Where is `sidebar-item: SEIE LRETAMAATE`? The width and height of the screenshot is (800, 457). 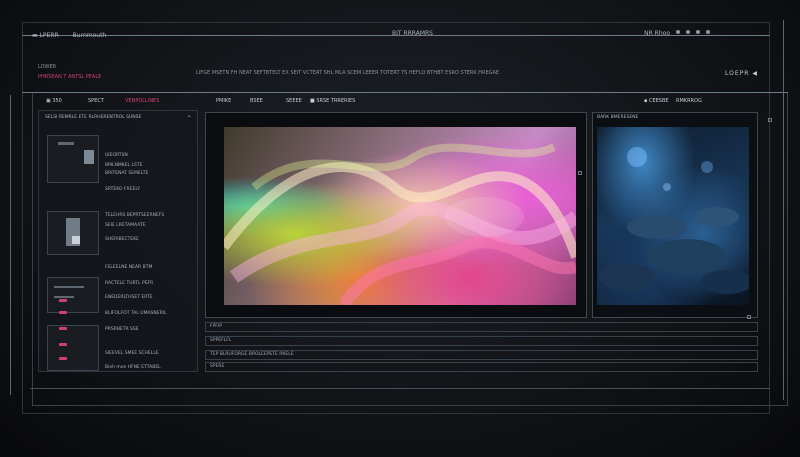 sidebar-item: SEIE LRETAMAATE is located at coordinates (125, 225).